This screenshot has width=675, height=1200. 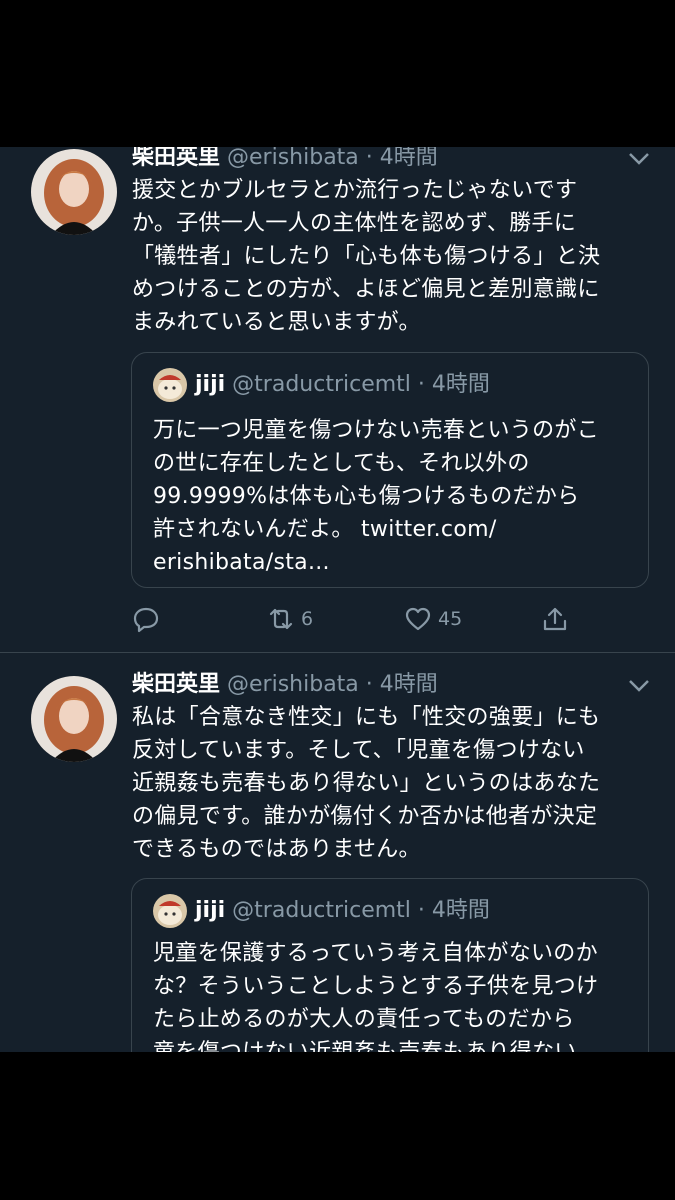 What do you see at coordinates (366, 256) in the screenshot?
I see `tweet-text-line: 「犠牲者」にしたり「心も体も傷つける」と決` at bounding box center [366, 256].